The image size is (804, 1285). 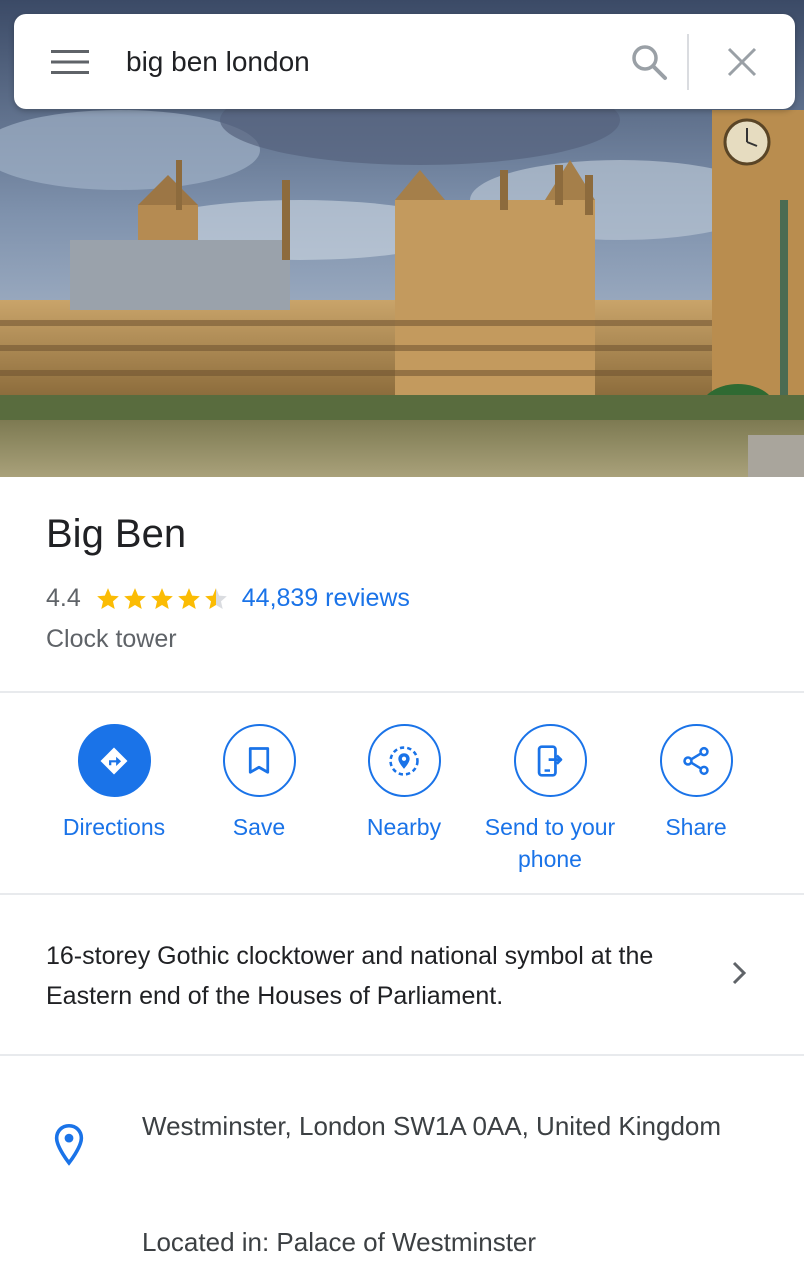 I want to click on rating-row: 4.4 44,839 reviews, so click(x=228, y=598).